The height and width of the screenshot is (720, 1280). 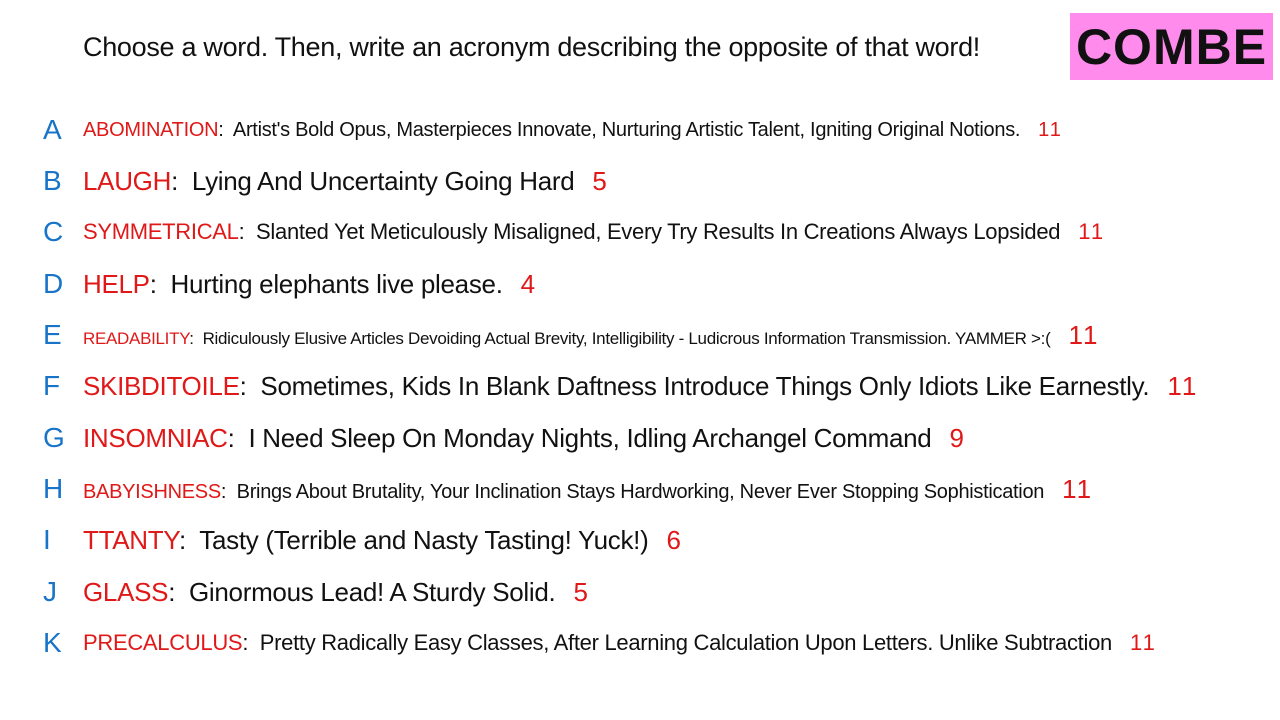 What do you see at coordinates (674, 540) in the screenshot?
I see `entry-count: 6` at bounding box center [674, 540].